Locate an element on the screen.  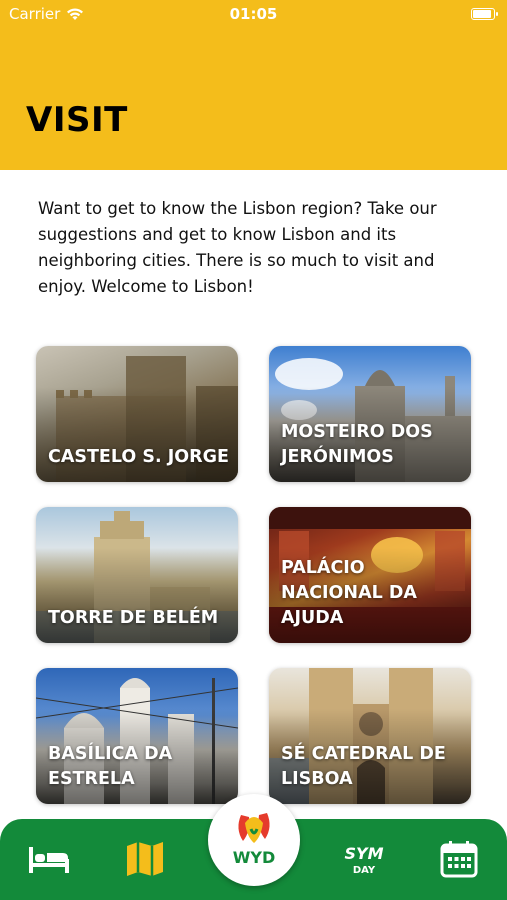
wyd-logo: WYD is located at coordinates (254, 840).